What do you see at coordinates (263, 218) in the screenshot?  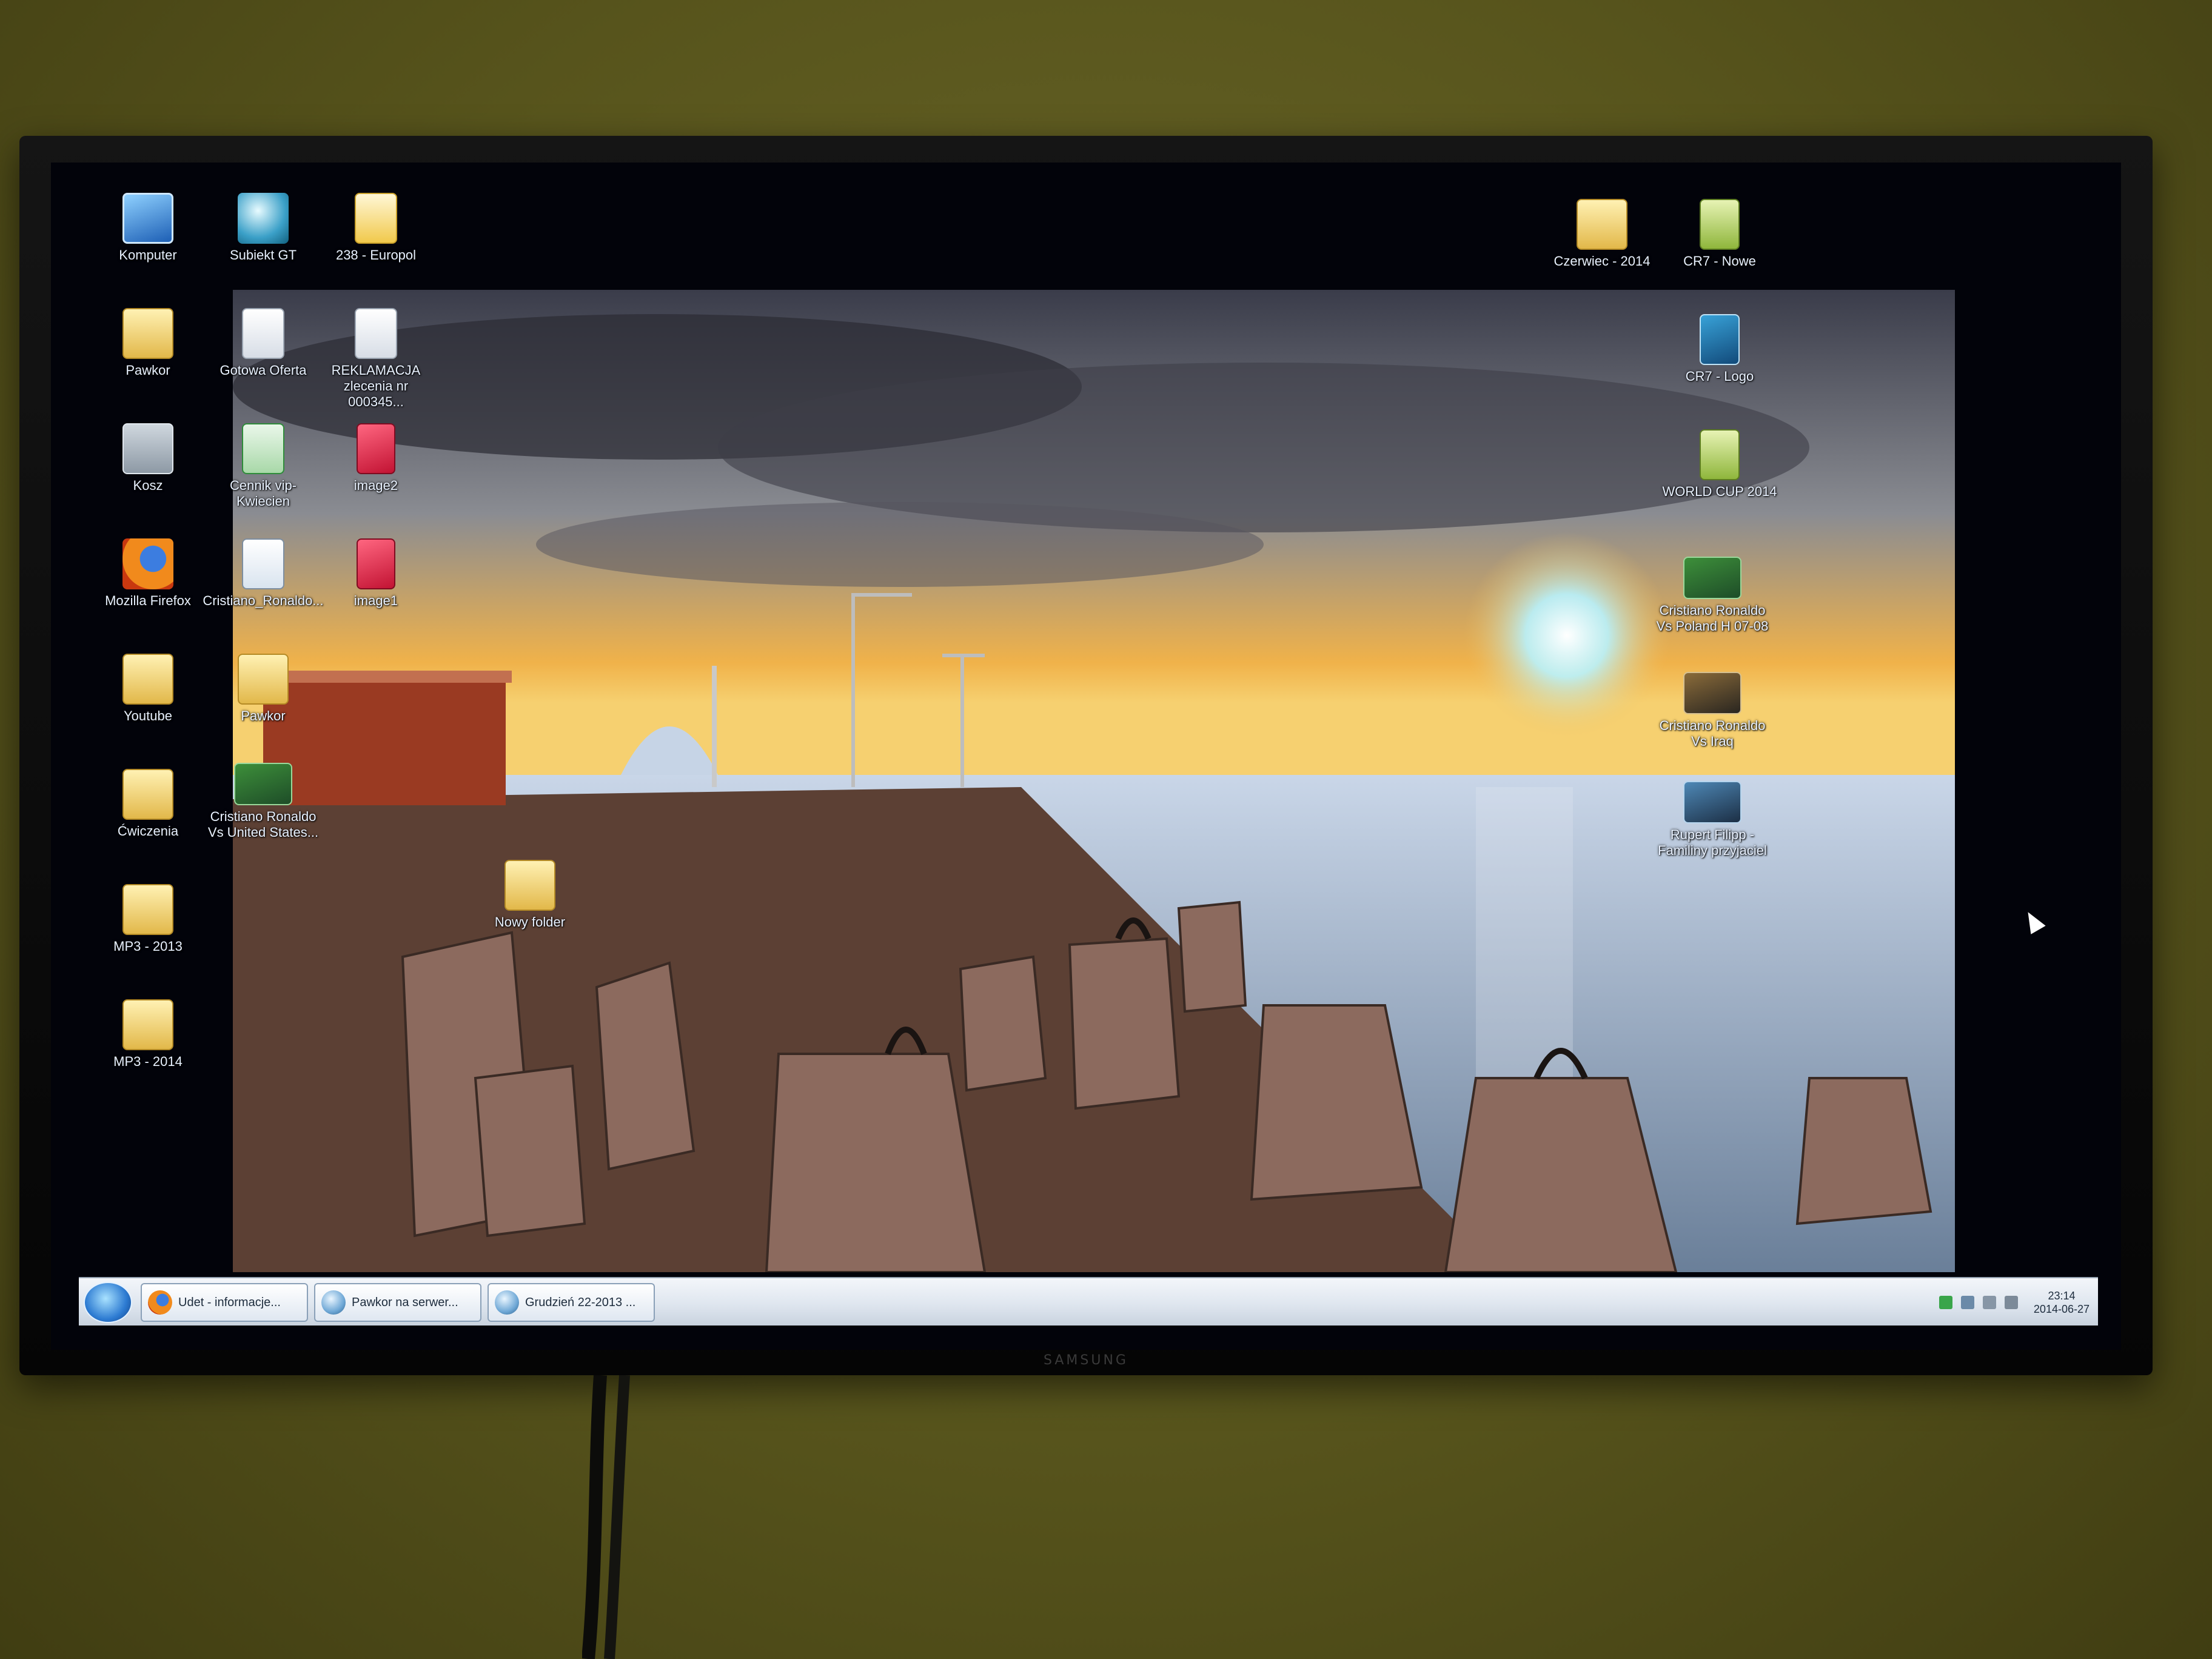 I see `subiekt-gt-icon` at bounding box center [263, 218].